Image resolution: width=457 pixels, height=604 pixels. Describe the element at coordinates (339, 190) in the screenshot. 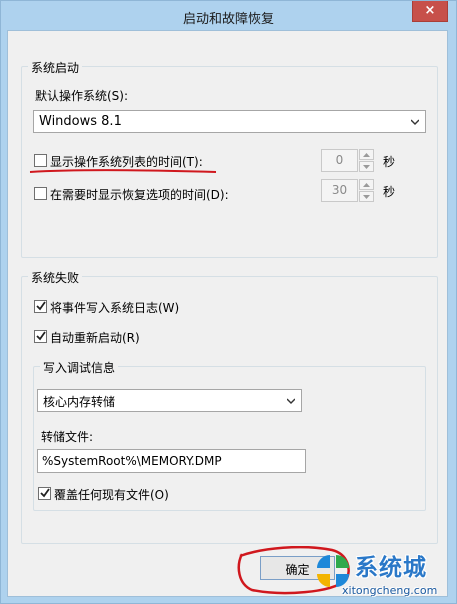

I see `show-recovery-seconds-field: 30` at that location.